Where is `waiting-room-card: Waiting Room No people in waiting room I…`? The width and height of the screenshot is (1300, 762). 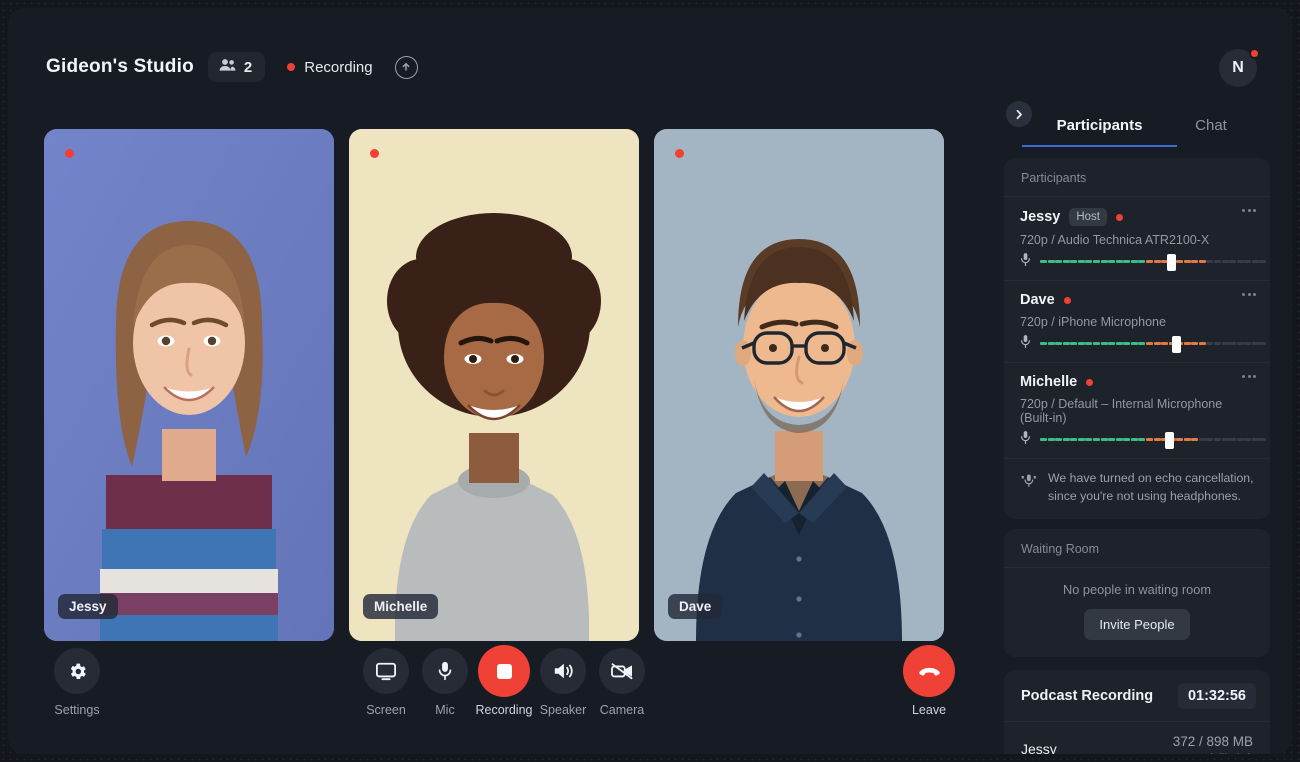
waiting-room-card: Waiting Room No people in waiting room I… is located at coordinates (1137, 592).